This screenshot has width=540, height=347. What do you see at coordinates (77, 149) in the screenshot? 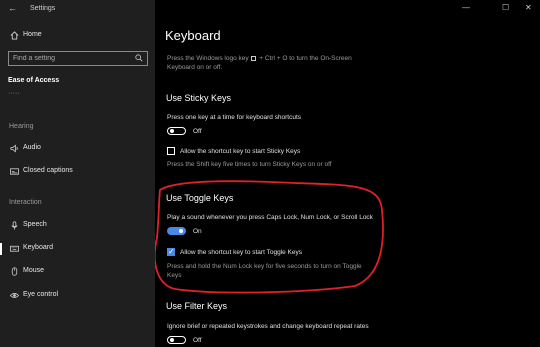
I see `sidebar-item-audio: Audio` at bounding box center [77, 149].